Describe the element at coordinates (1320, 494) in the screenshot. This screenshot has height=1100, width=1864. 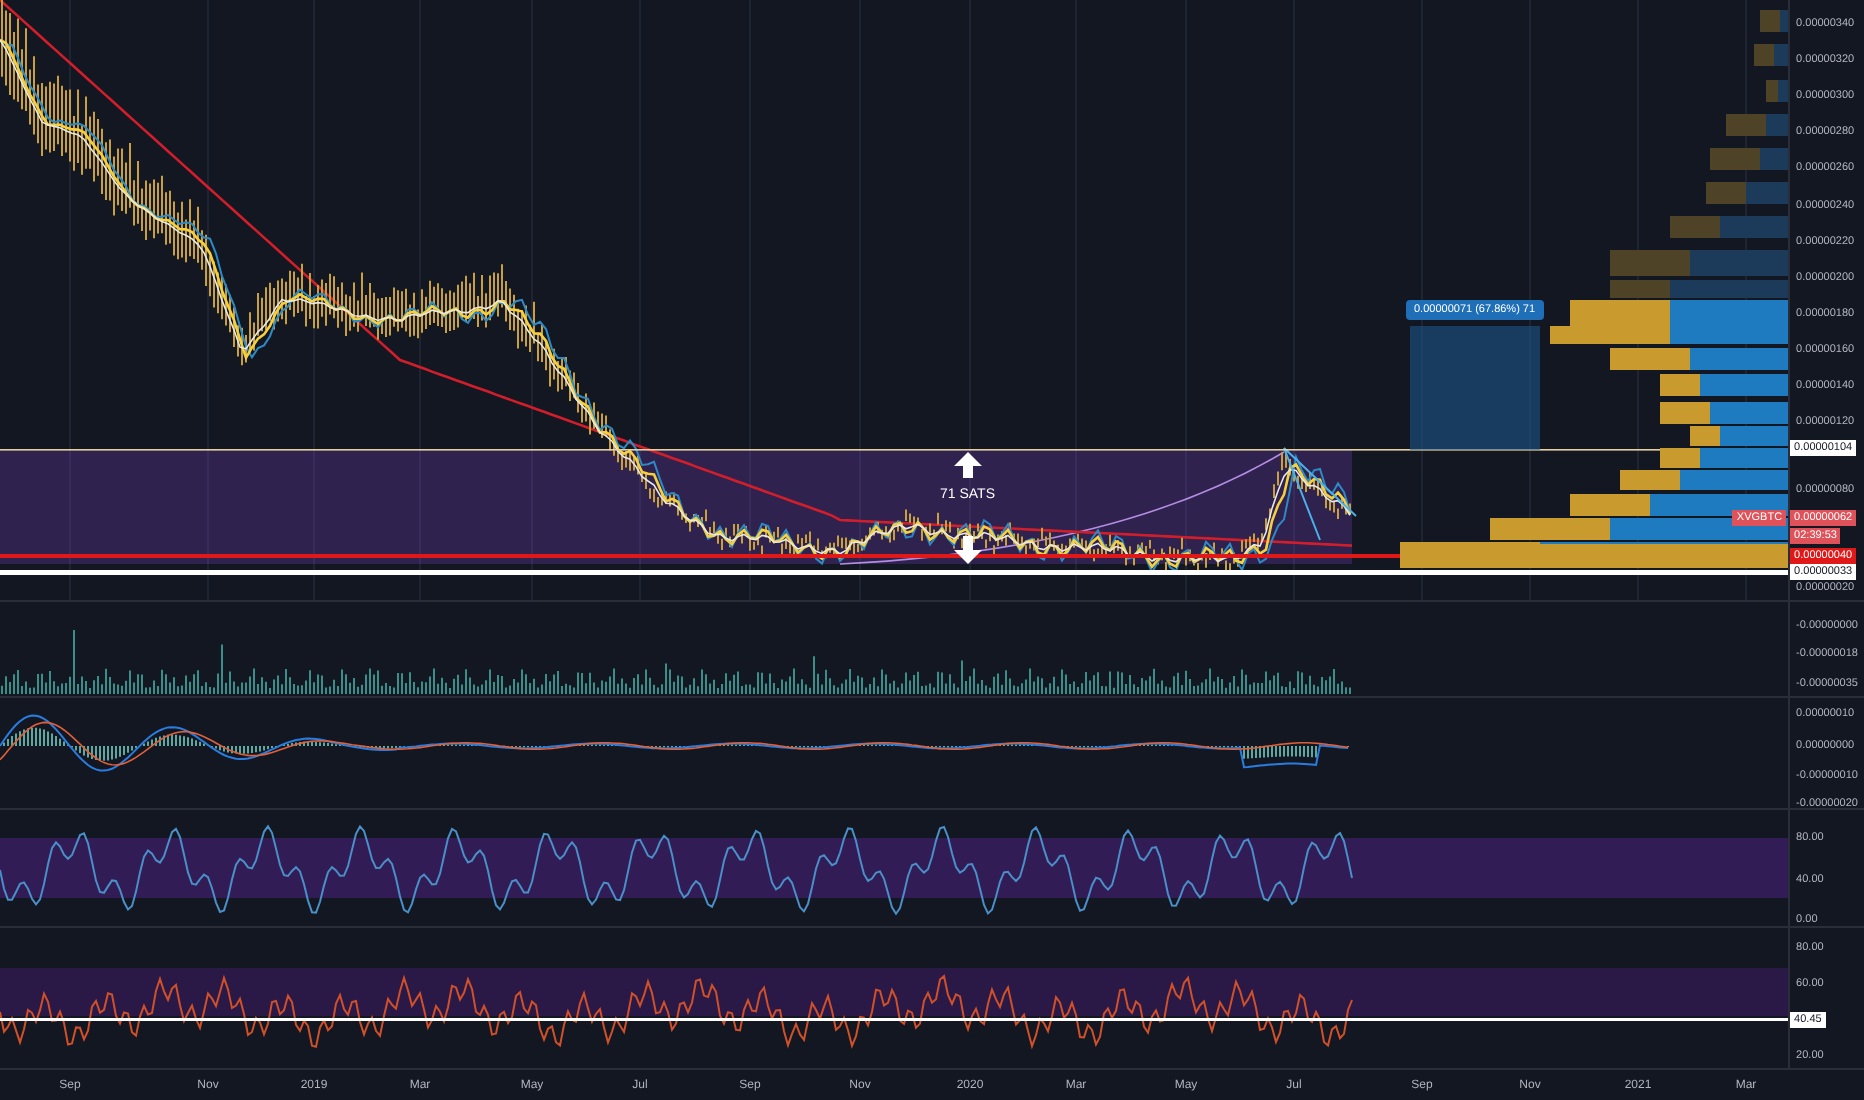
I see `trend-line` at that location.